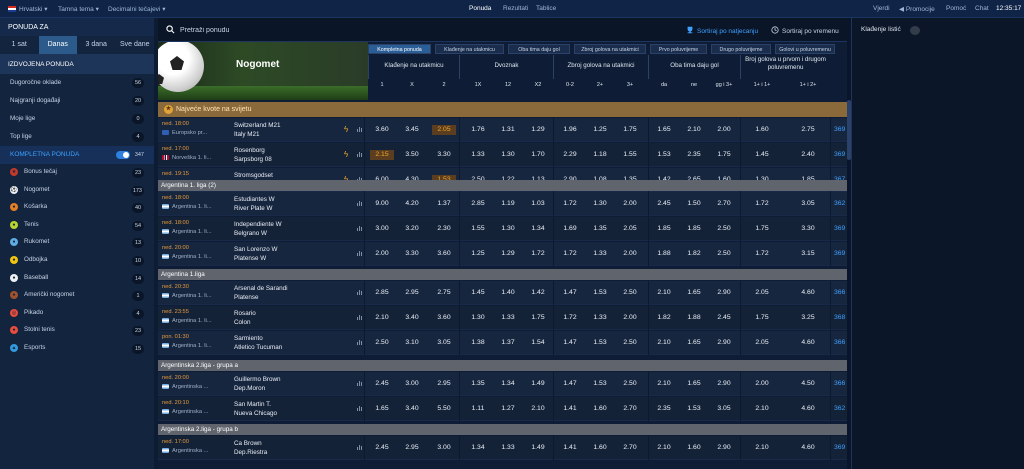 This screenshot has width=1024, height=469. Describe the element at coordinates (722, 30) in the screenshot. I see `sort-by-competition-button: Sortiraj po natjecanju` at that location.